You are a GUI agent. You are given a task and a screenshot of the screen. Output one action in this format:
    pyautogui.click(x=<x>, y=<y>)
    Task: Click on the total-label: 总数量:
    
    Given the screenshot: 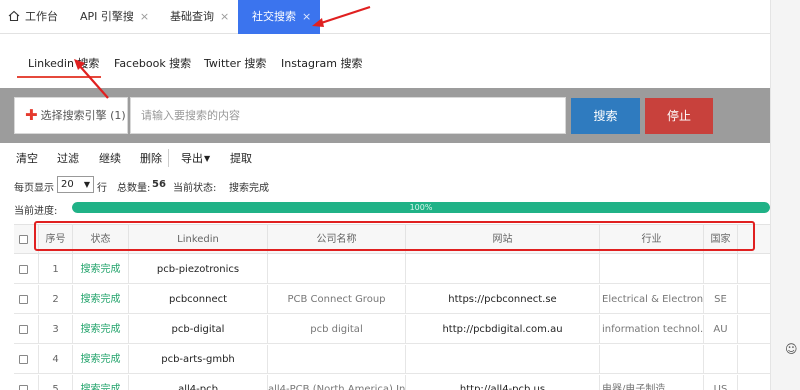 What is the action you would take?
    pyautogui.click(x=134, y=188)
    